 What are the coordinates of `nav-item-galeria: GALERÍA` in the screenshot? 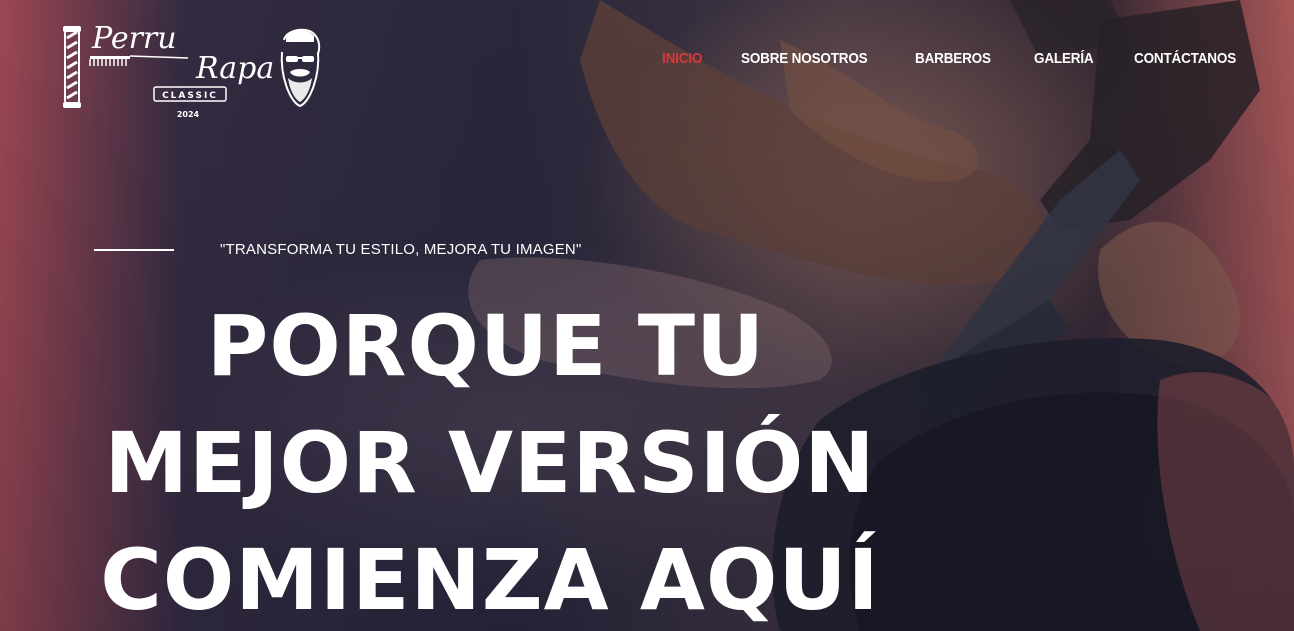 It's located at (1064, 58).